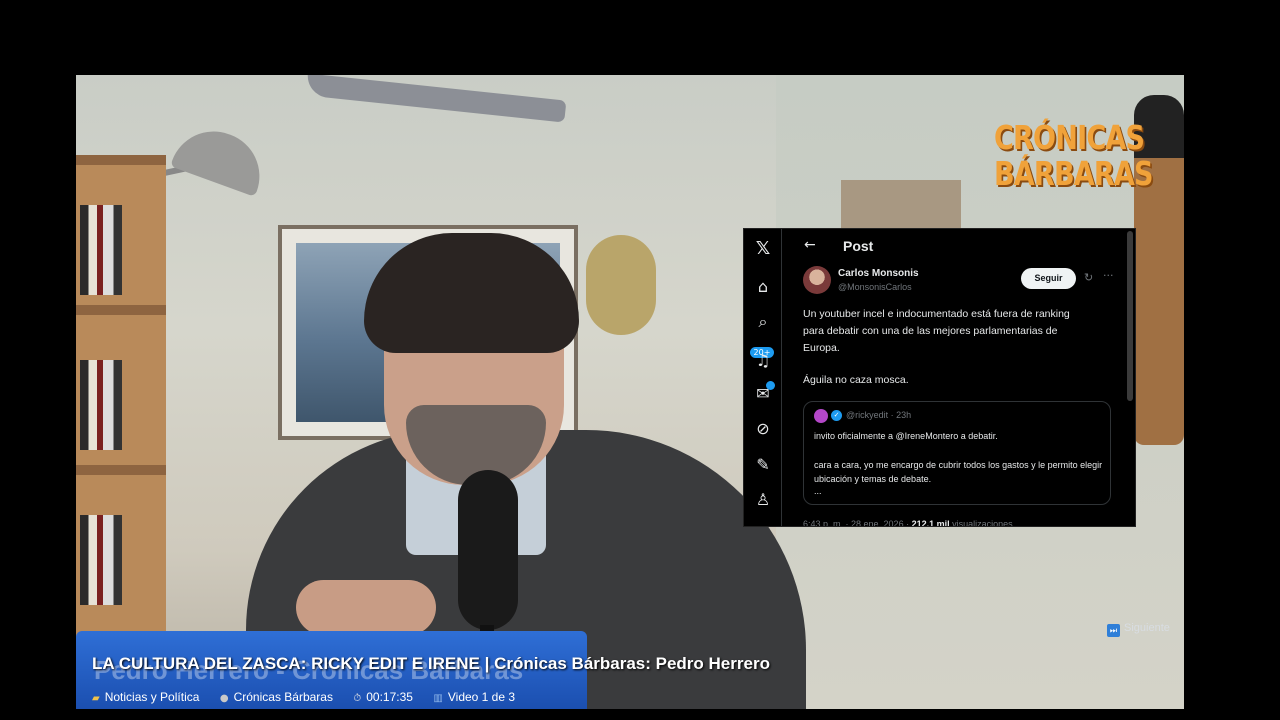 The height and width of the screenshot is (720, 1280). Describe the element at coordinates (810, 245) in the screenshot. I see `back-arrow-icon: ←` at that location.